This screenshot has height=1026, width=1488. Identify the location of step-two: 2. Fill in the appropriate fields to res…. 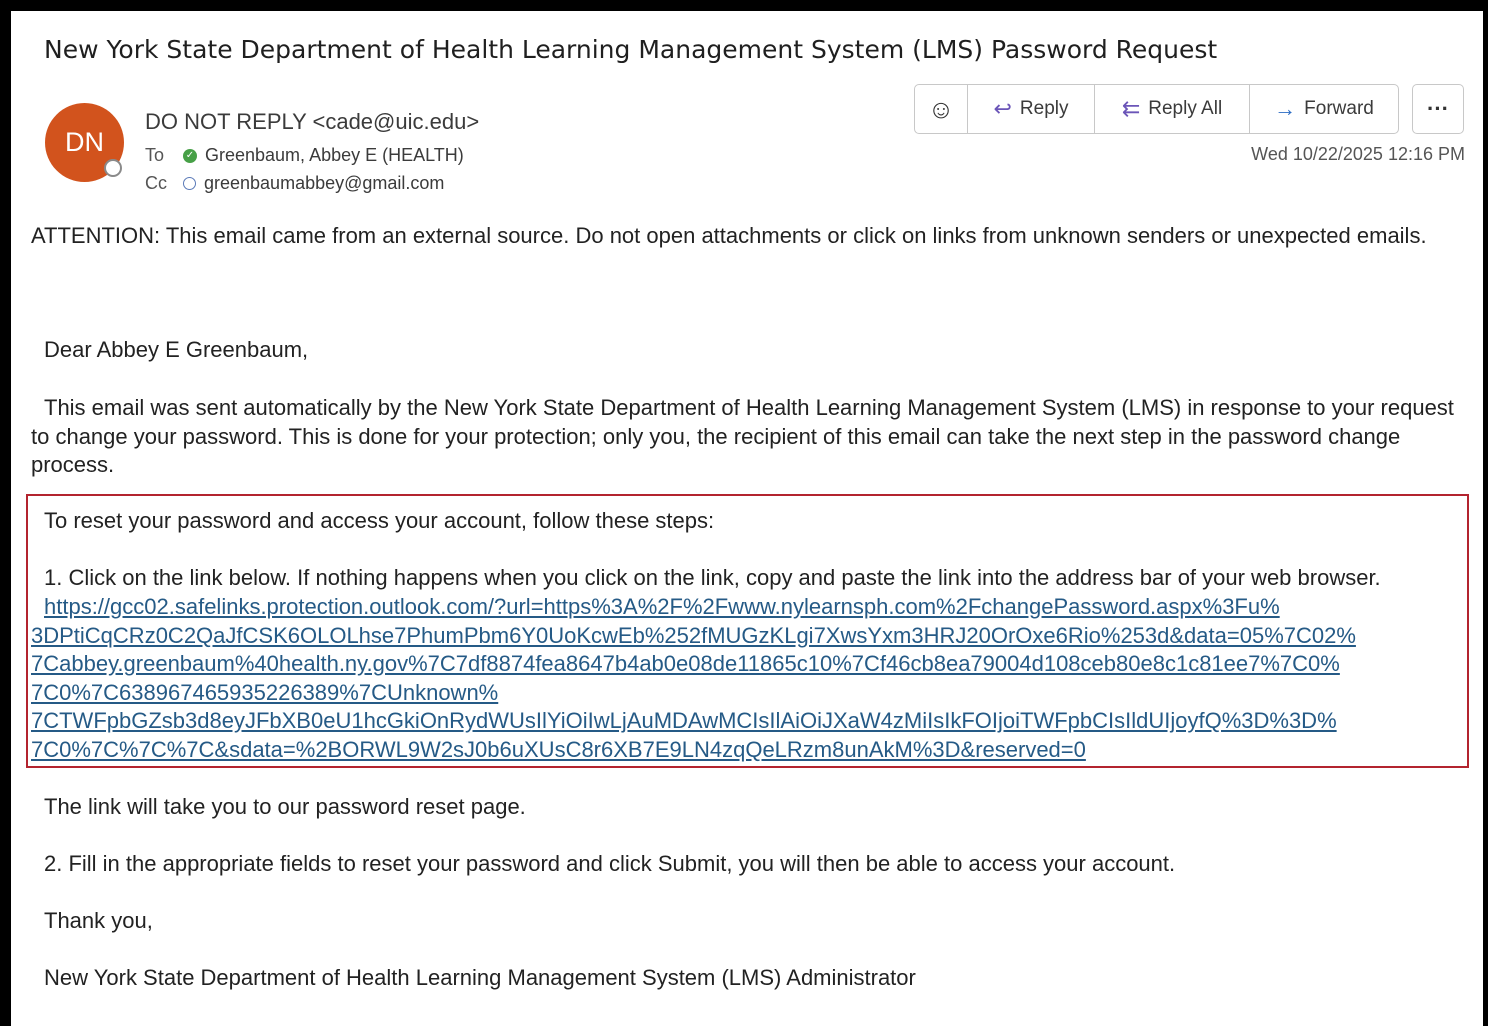
(610, 863).